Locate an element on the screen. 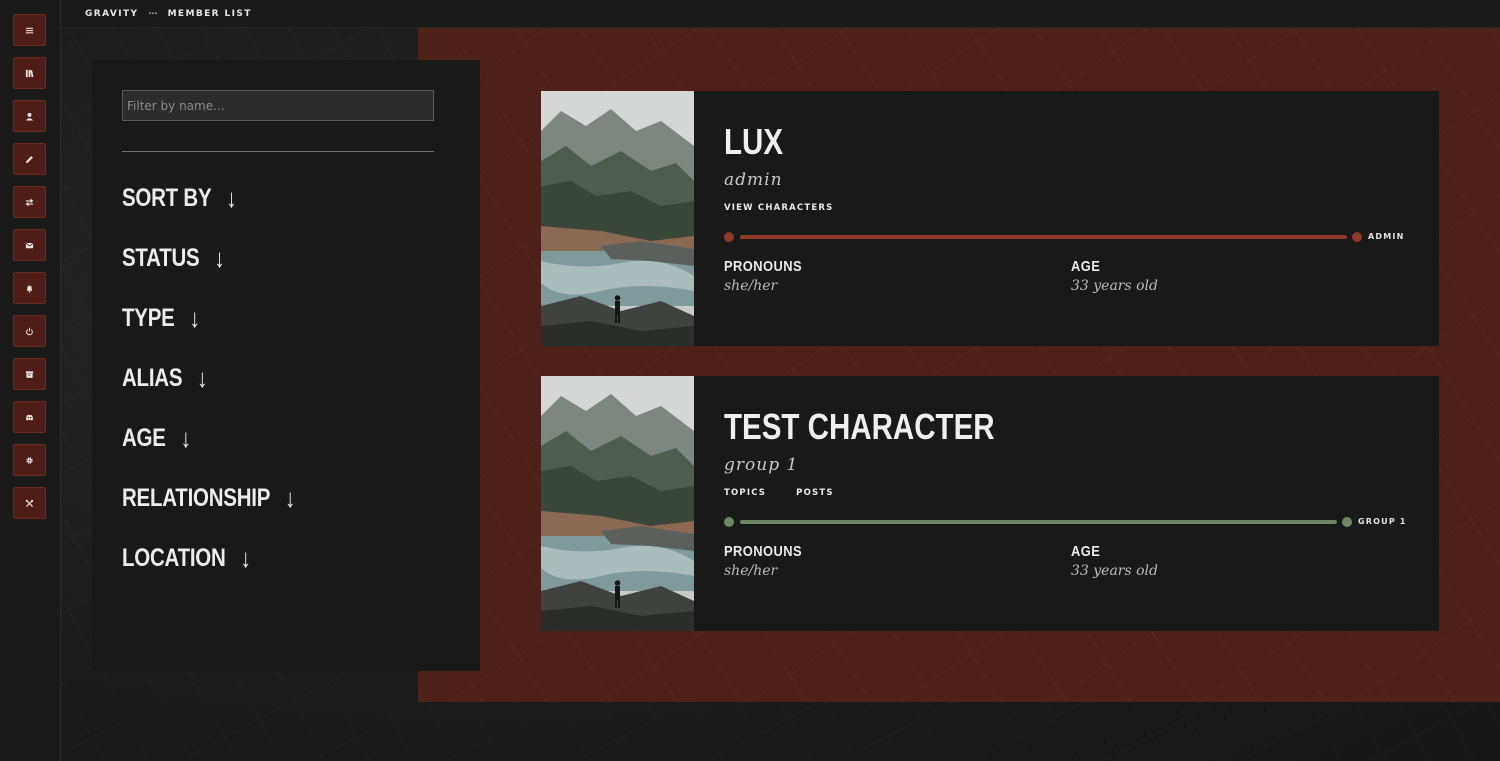 The height and width of the screenshot is (761, 1500). sort-label: TYPE is located at coordinates (148, 317).